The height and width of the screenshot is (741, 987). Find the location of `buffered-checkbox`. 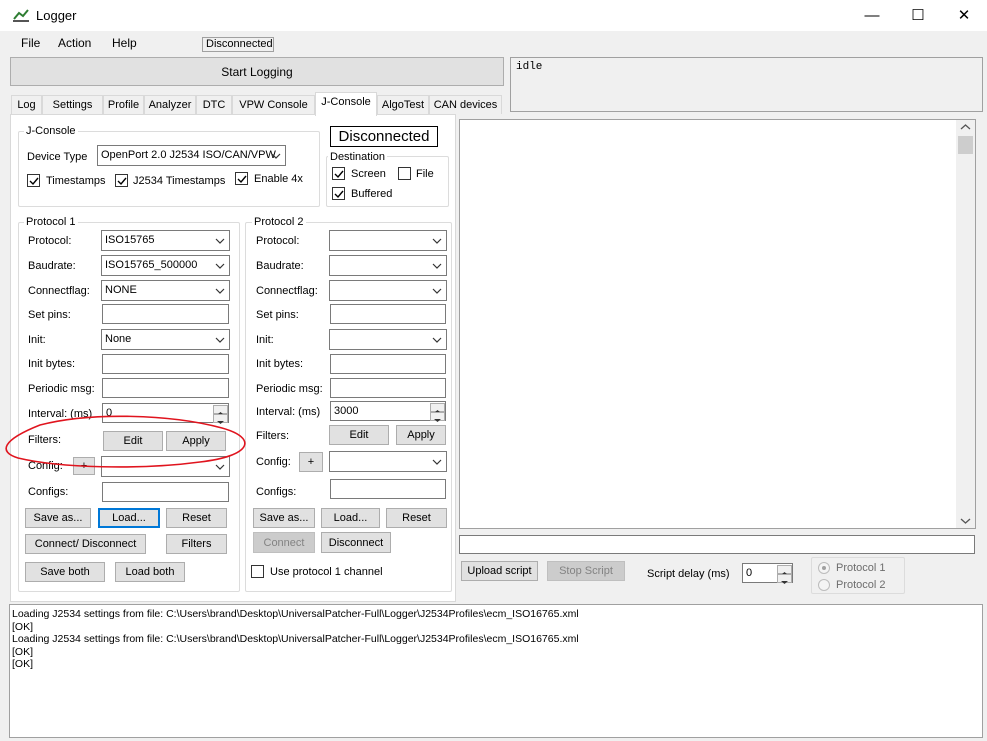

buffered-checkbox is located at coordinates (338, 193).